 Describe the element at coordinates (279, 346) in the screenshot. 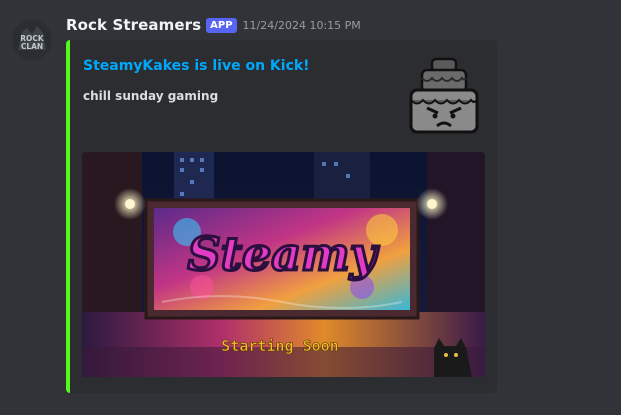

I see `starting-soon-text: Starting Soon` at that location.